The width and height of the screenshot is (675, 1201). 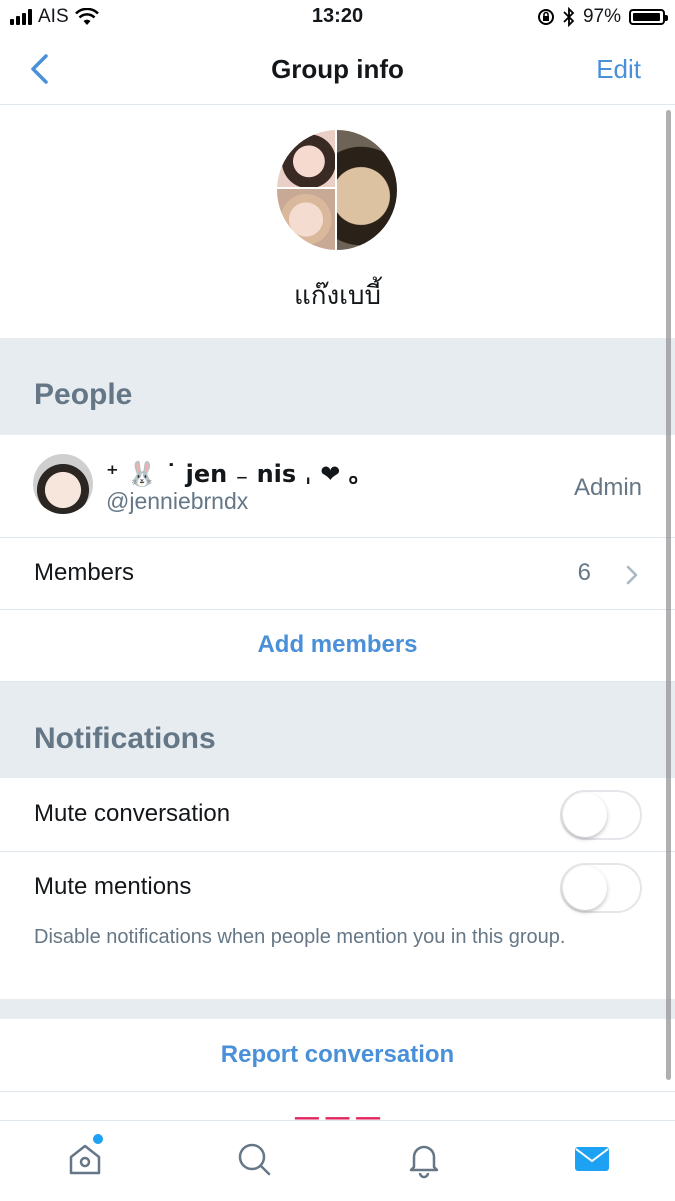 What do you see at coordinates (569, 17) in the screenshot?
I see `bluetooth-icon` at bounding box center [569, 17].